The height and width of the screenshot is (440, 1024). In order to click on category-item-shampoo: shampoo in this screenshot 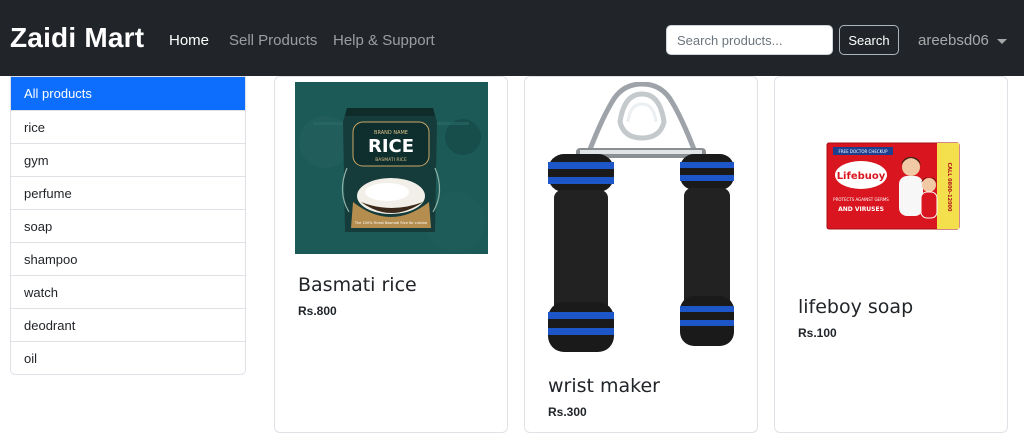, I will do `click(128, 258)`.